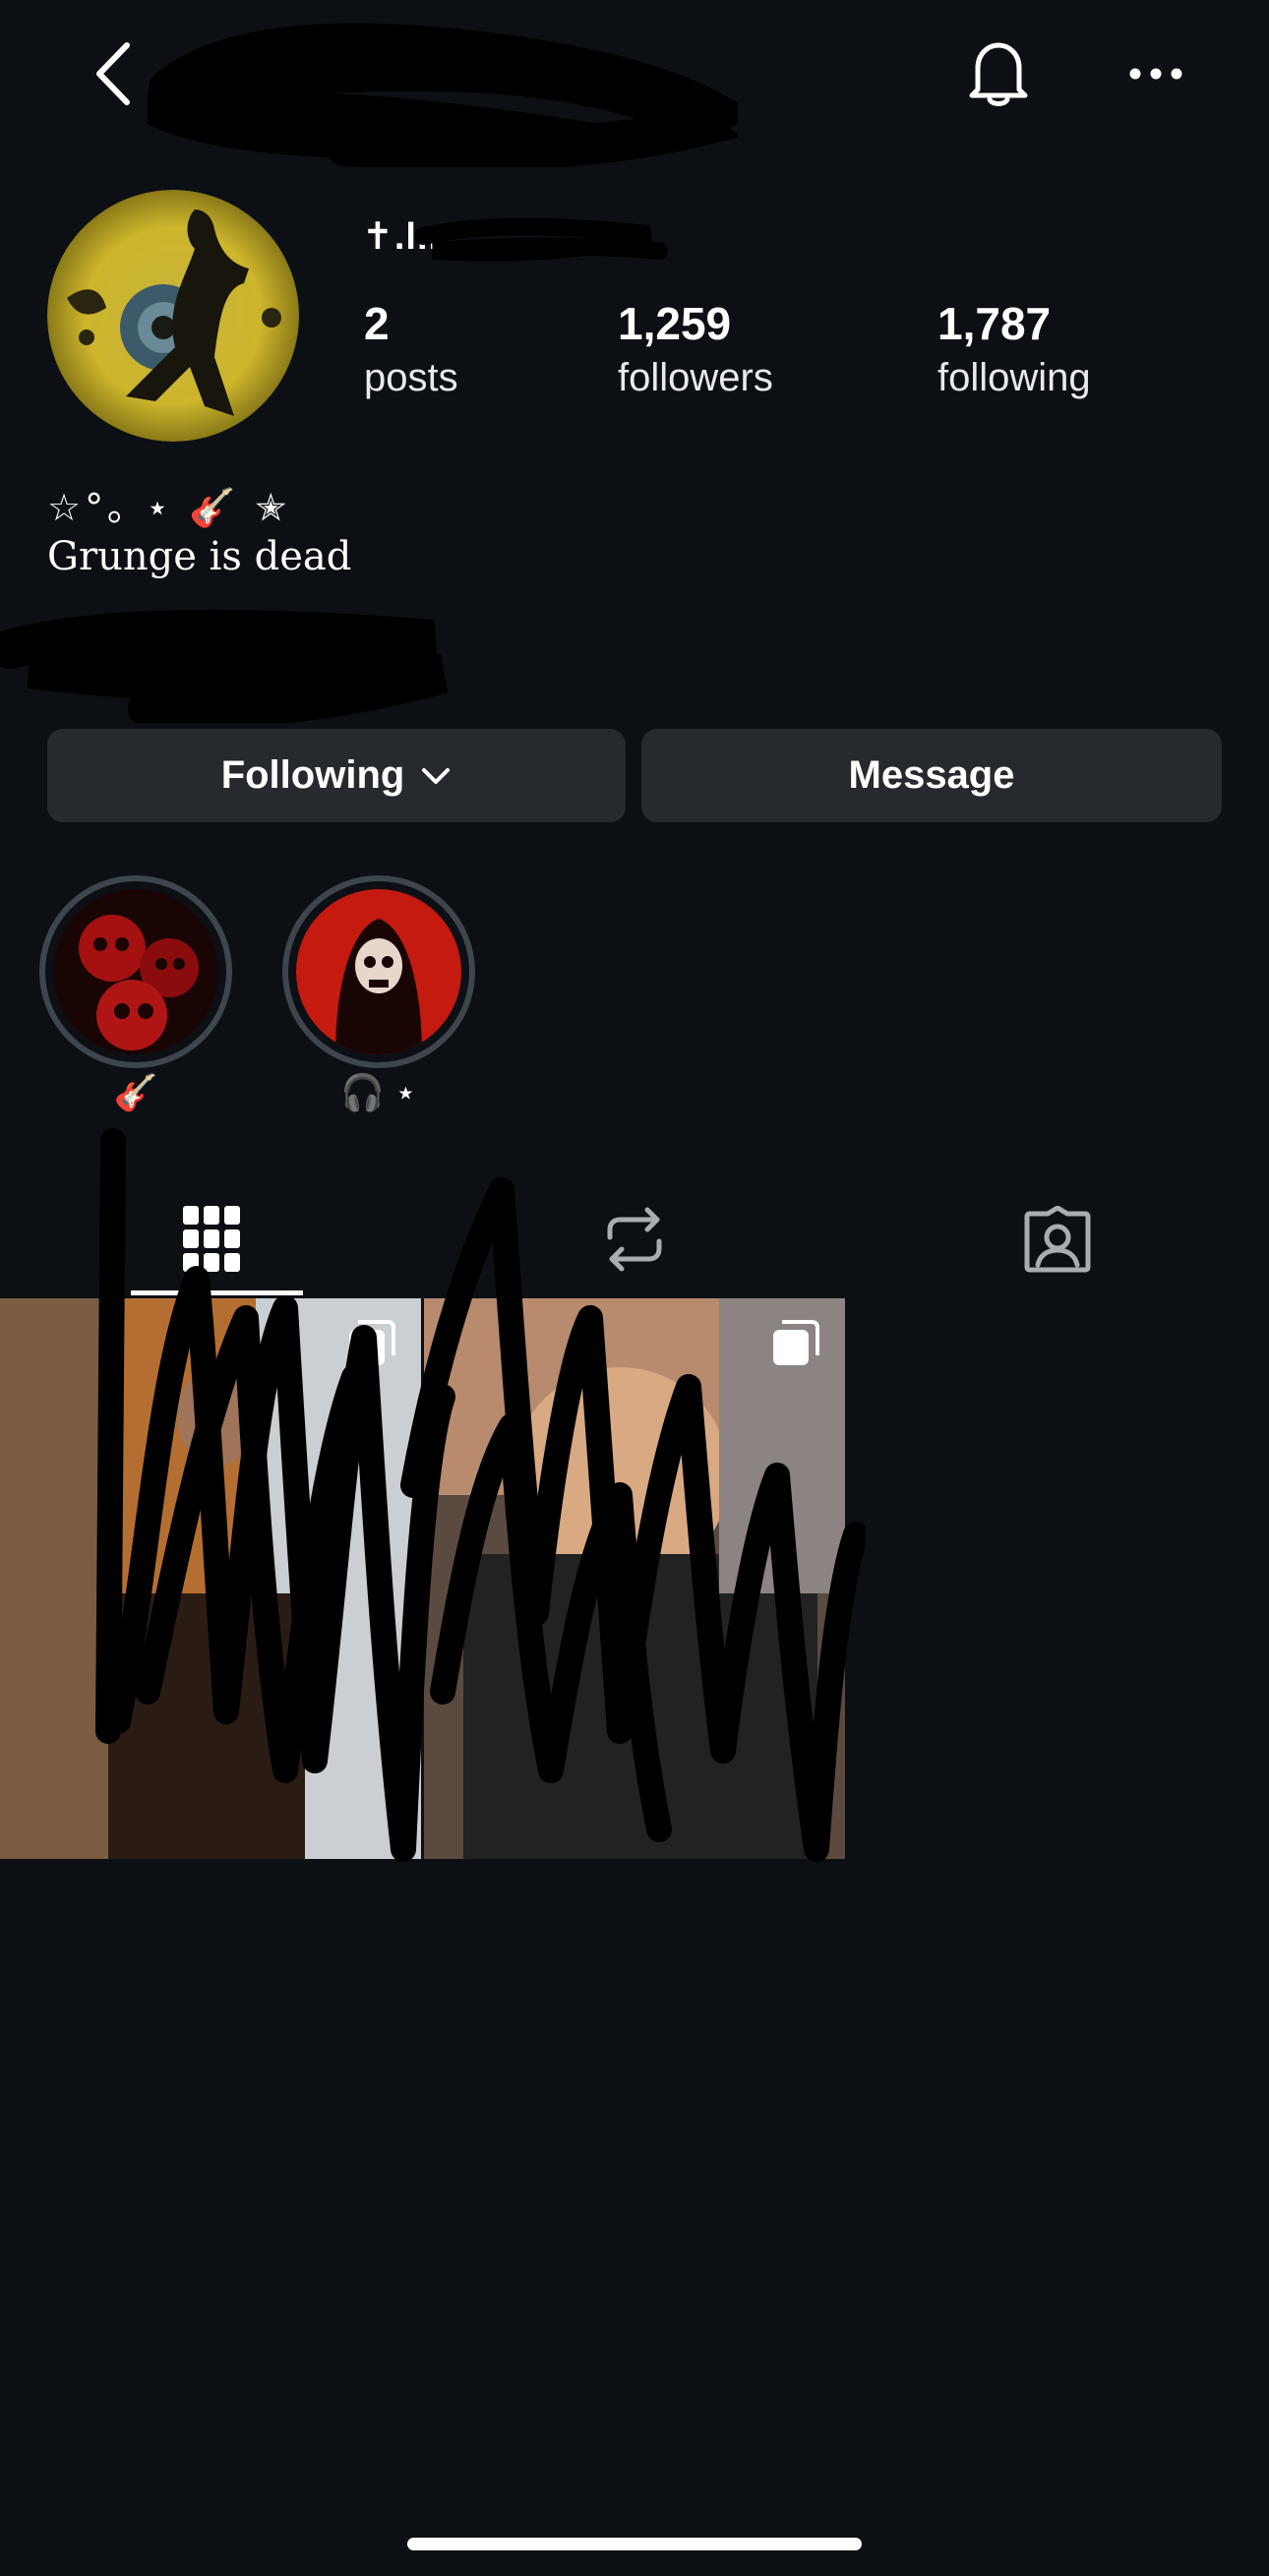  What do you see at coordinates (217, 1292) in the screenshot?
I see `active-tab-indicator` at bounding box center [217, 1292].